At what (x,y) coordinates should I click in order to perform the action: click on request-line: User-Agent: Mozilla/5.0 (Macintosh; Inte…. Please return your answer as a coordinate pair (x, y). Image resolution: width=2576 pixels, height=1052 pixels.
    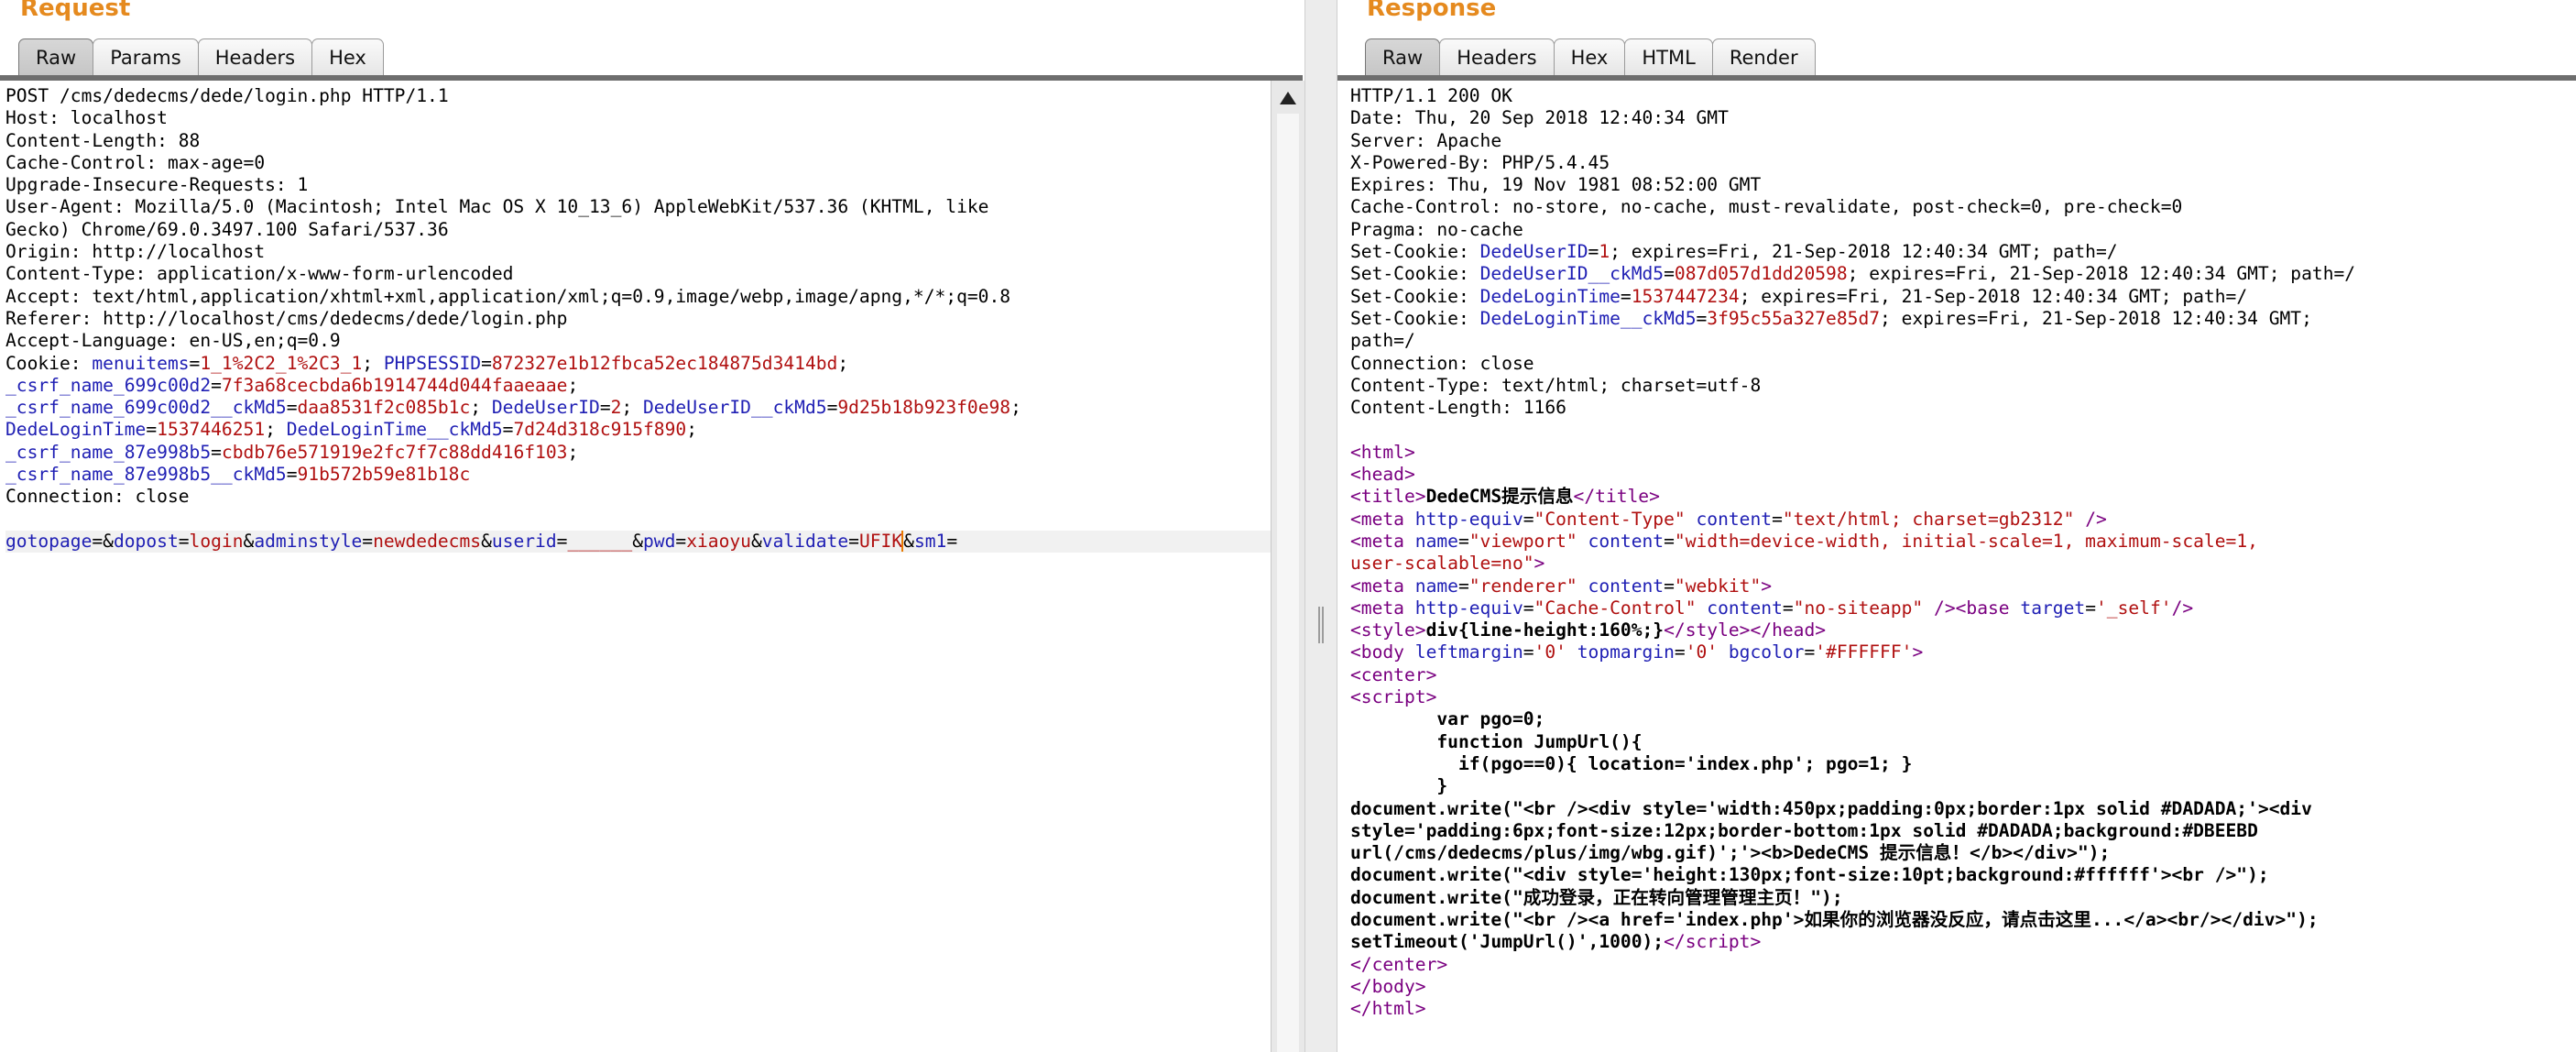
    Looking at the image, I should click on (497, 207).